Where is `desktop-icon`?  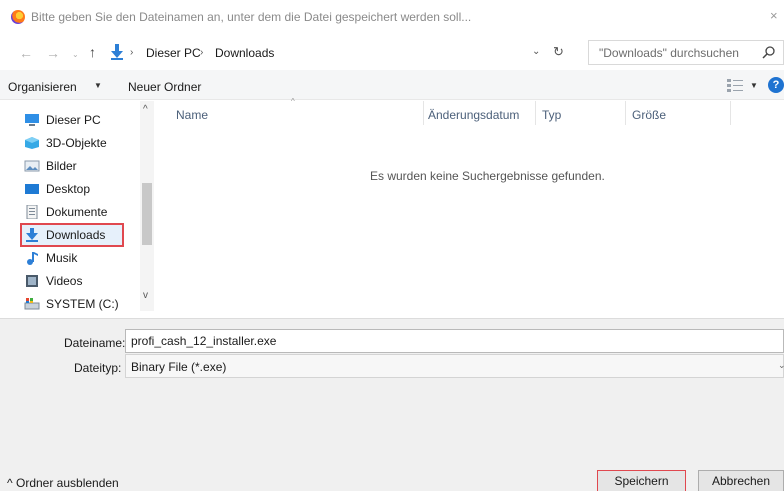
desktop-icon is located at coordinates (32, 189).